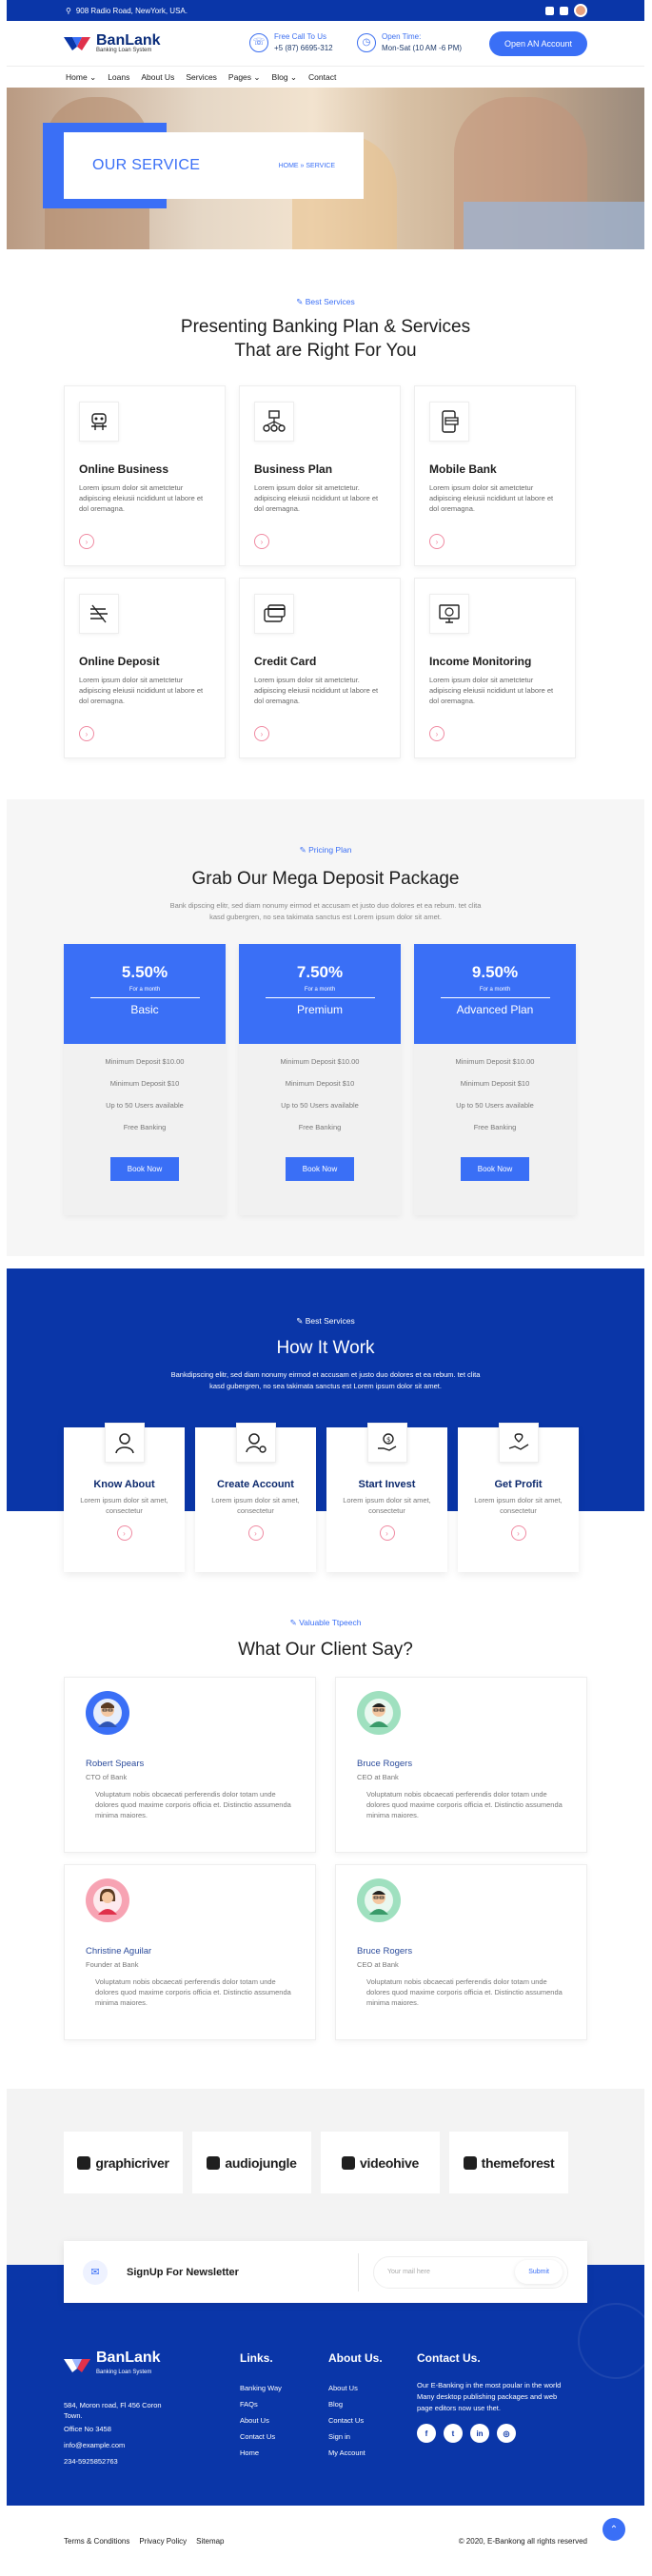  I want to click on section-tag: ✎ Valuable Ttpeech, so click(326, 1623).